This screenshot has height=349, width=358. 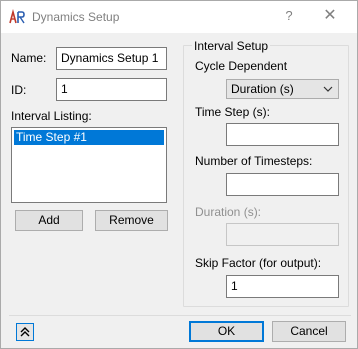 I want to click on number-of-timesteps-field, so click(x=282, y=184).